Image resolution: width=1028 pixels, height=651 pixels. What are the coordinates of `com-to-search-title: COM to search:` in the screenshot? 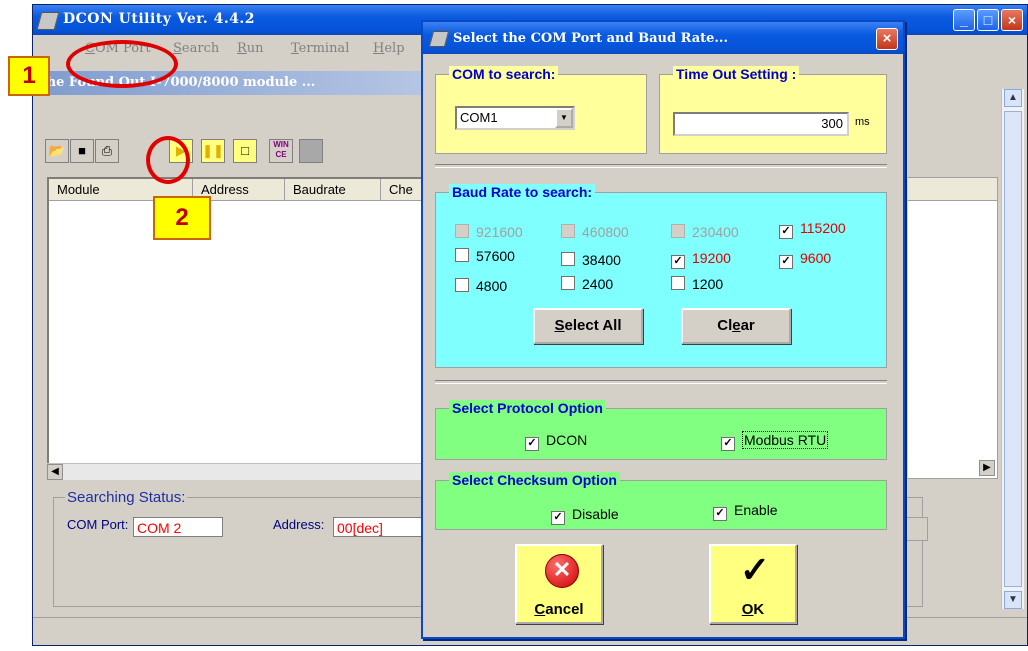 It's located at (504, 74).